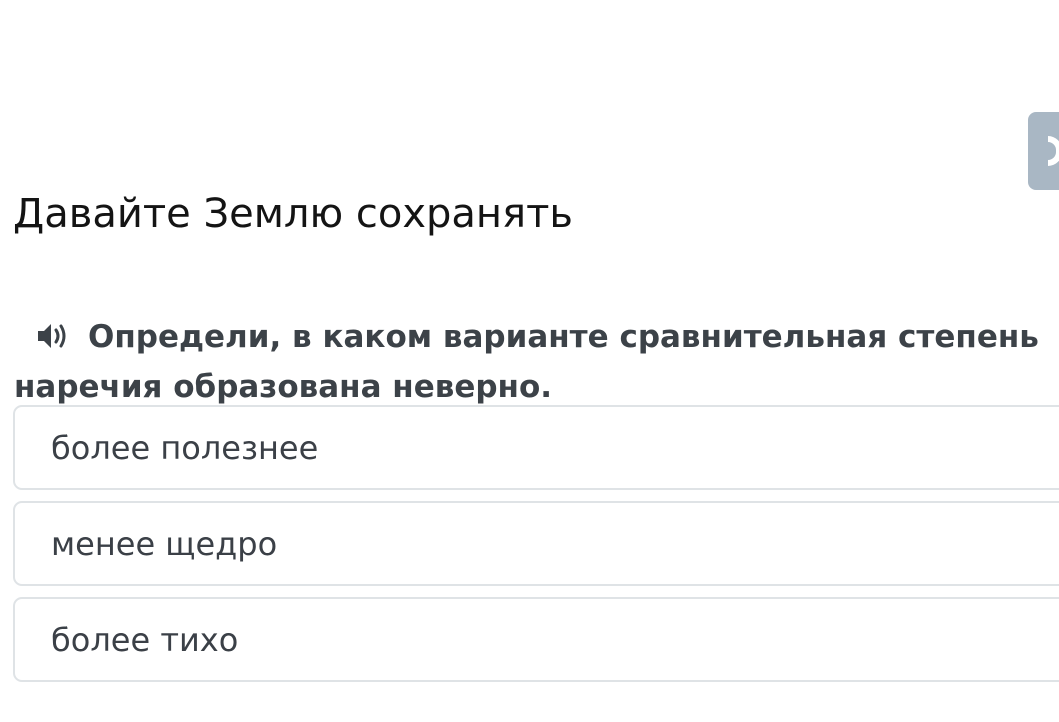 This screenshot has height=722, width=1059. What do you see at coordinates (185, 447) in the screenshot?
I see `answer-option-label: более полезнее` at bounding box center [185, 447].